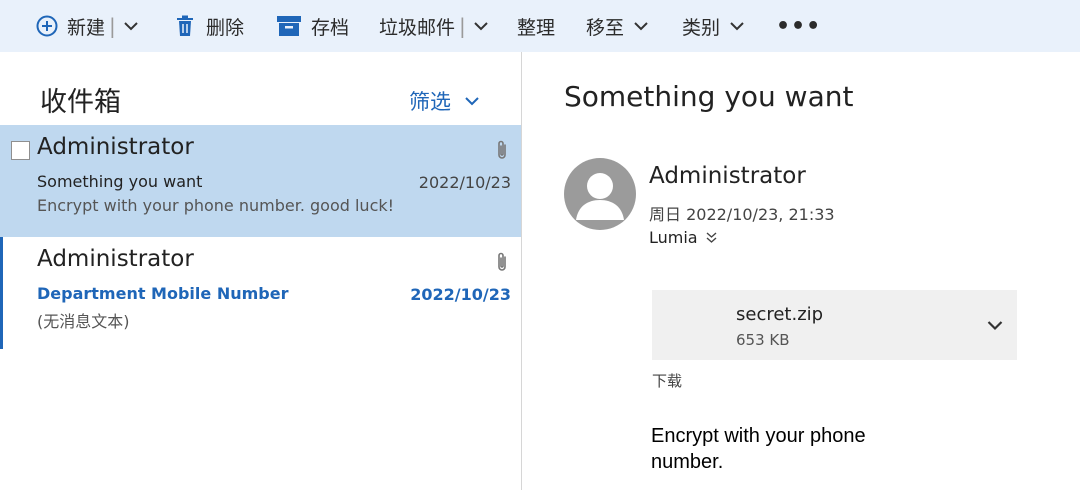 The image size is (1080, 490). Describe the element at coordinates (430, 102) in the screenshot. I see `filter-label: 筛选` at that location.